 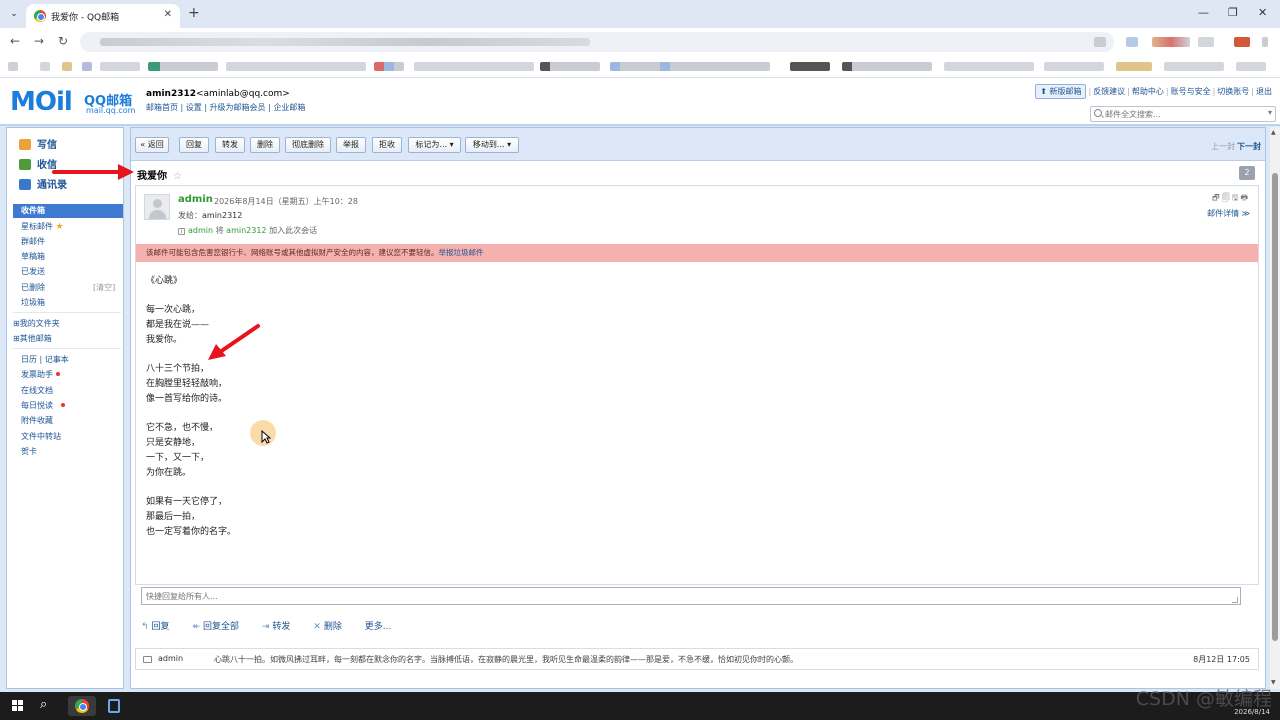 I want to click on scrollbar-thumb, so click(x=1275, y=407).